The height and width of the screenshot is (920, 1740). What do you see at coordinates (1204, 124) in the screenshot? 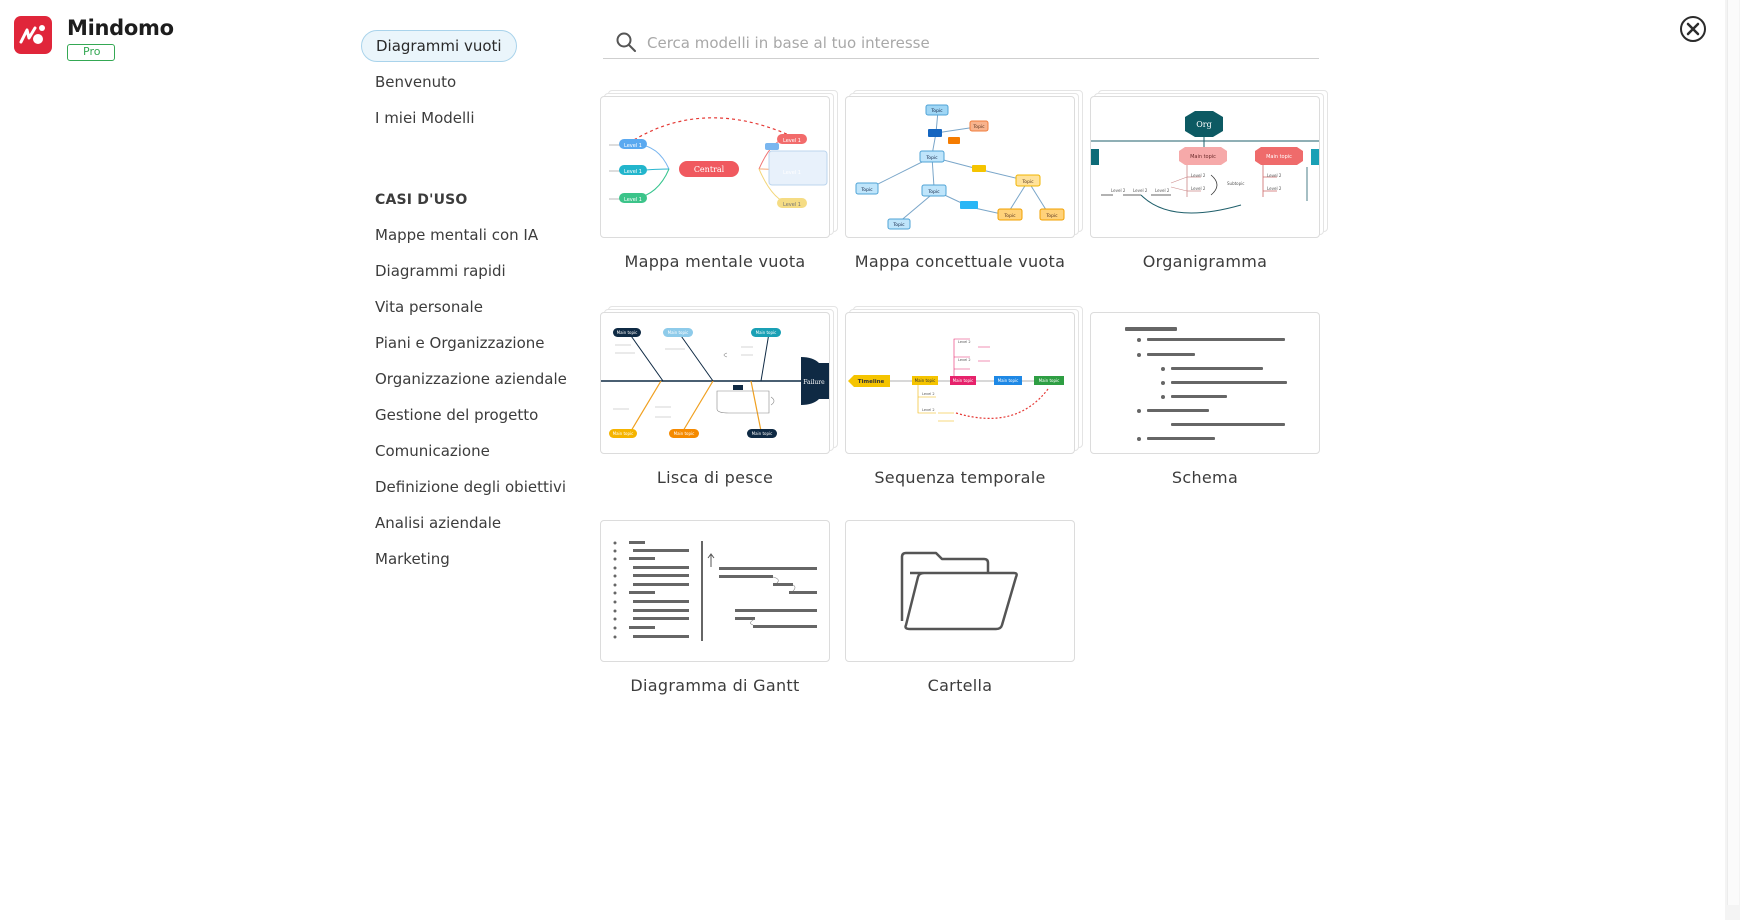
I see `svg-text: Org` at bounding box center [1204, 124].